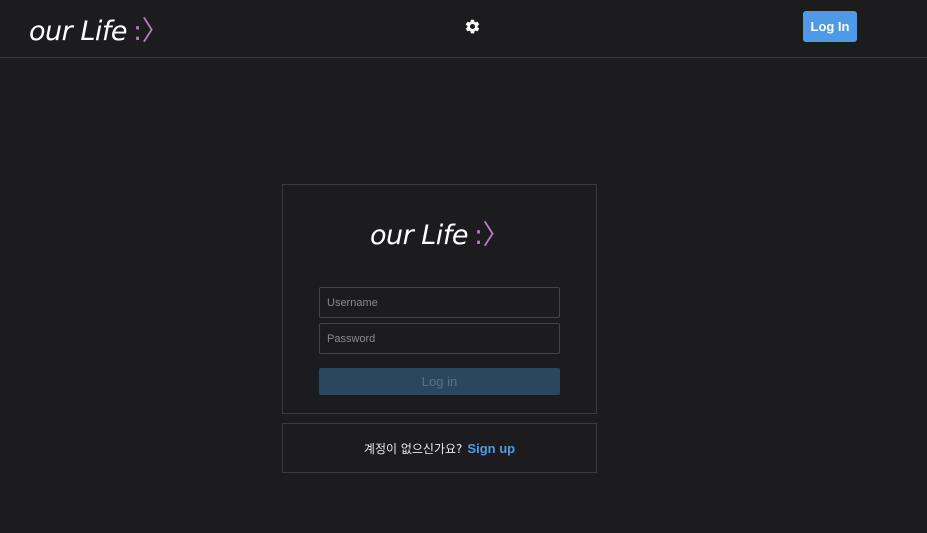 The image size is (927, 533). Describe the element at coordinates (439, 302) in the screenshot. I see `username-input` at that location.